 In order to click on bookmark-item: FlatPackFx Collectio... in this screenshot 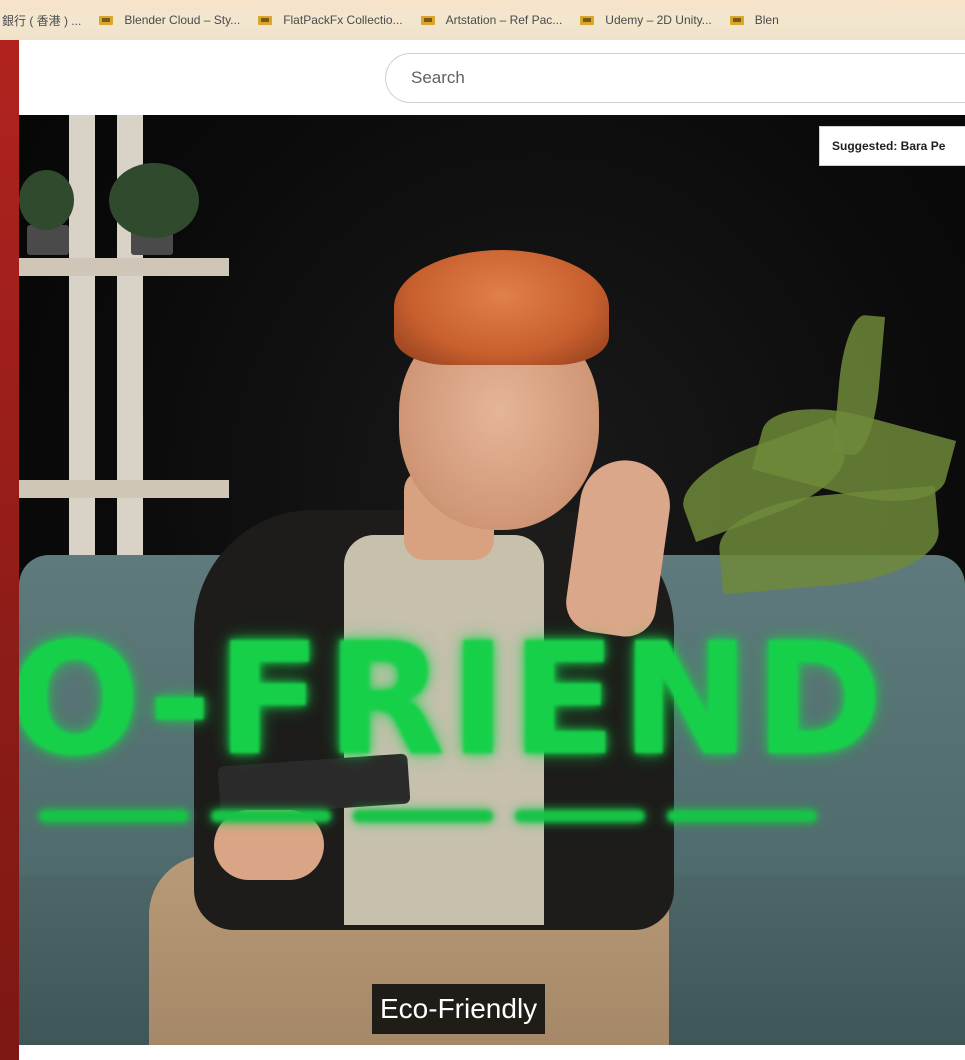, I will do `click(330, 20)`.